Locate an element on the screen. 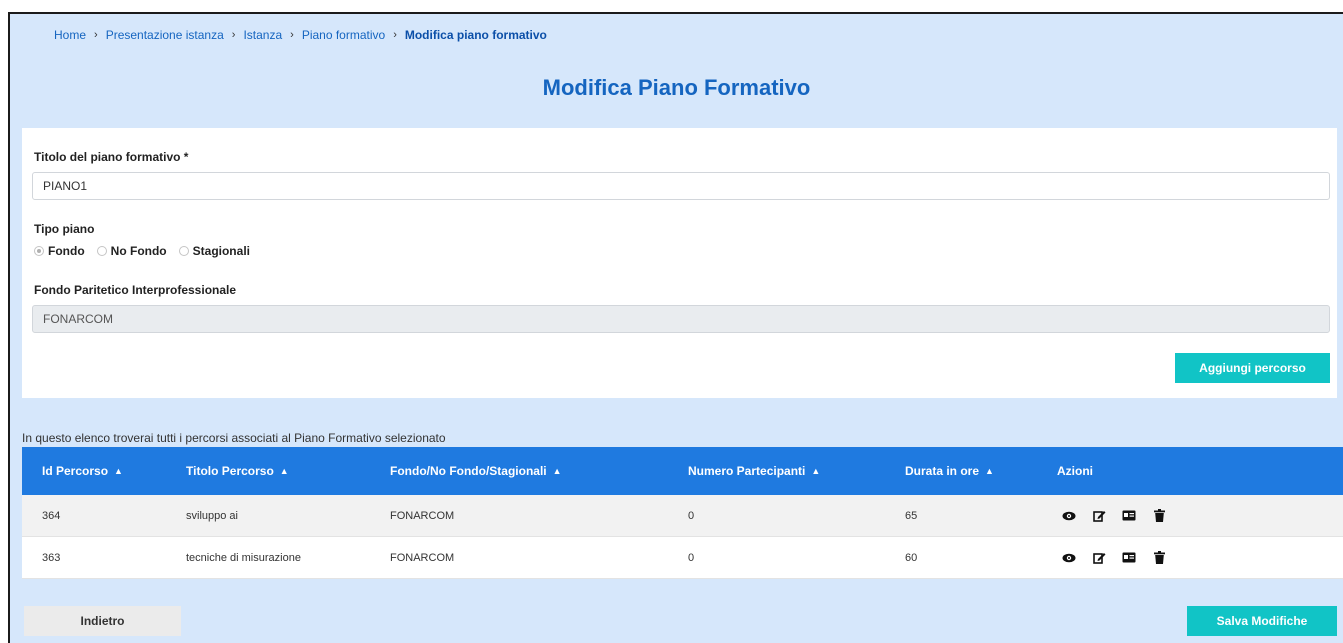 The height and width of the screenshot is (643, 1343). col-fondo-label: Fondo/No Fondo/Stagionali is located at coordinates (468, 471).